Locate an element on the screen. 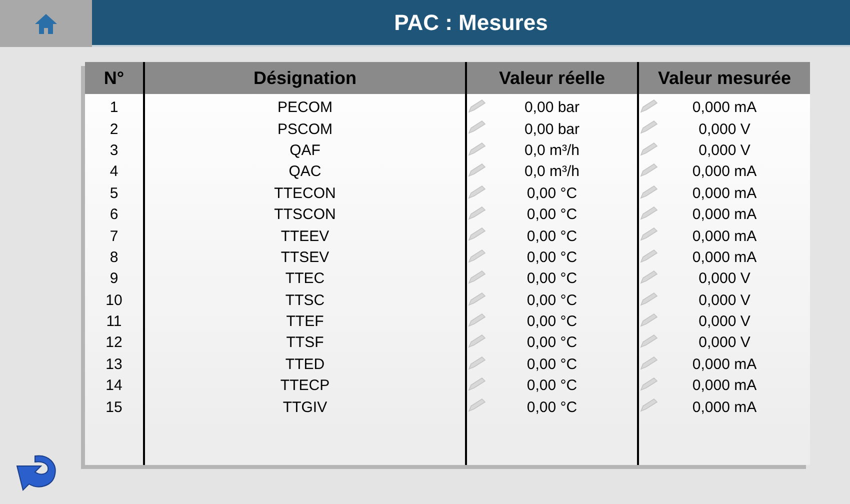 This screenshot has width=850, height=504. table-cell: 14 is located at coordinates (114, 386).